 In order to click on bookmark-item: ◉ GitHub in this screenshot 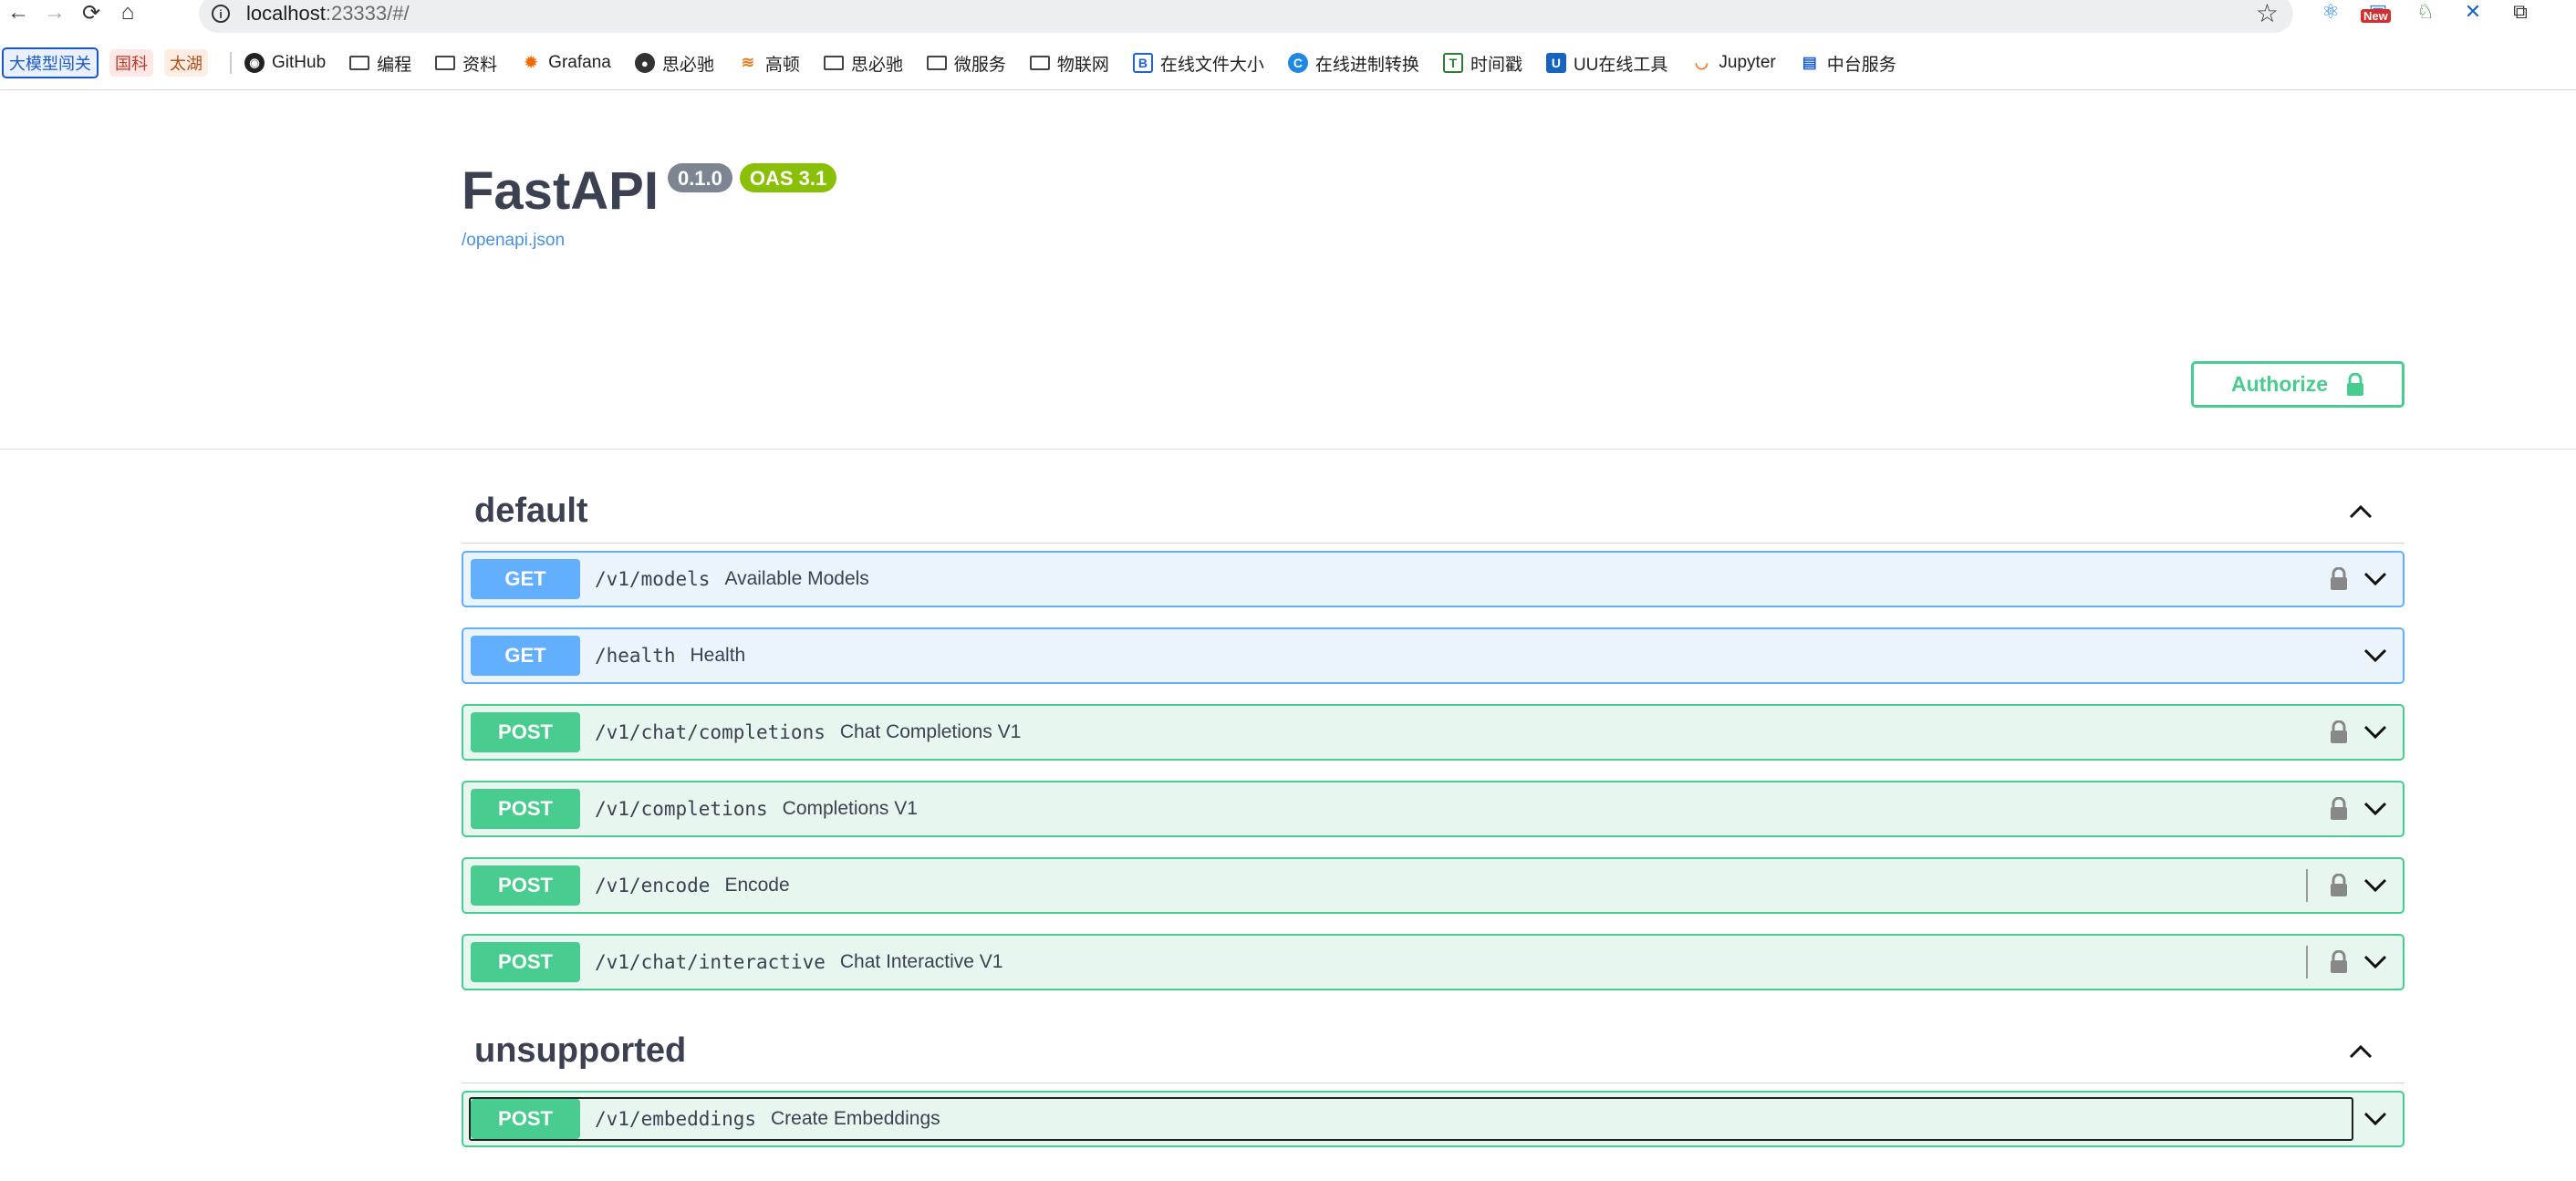, I will do `click(285, 63)`.